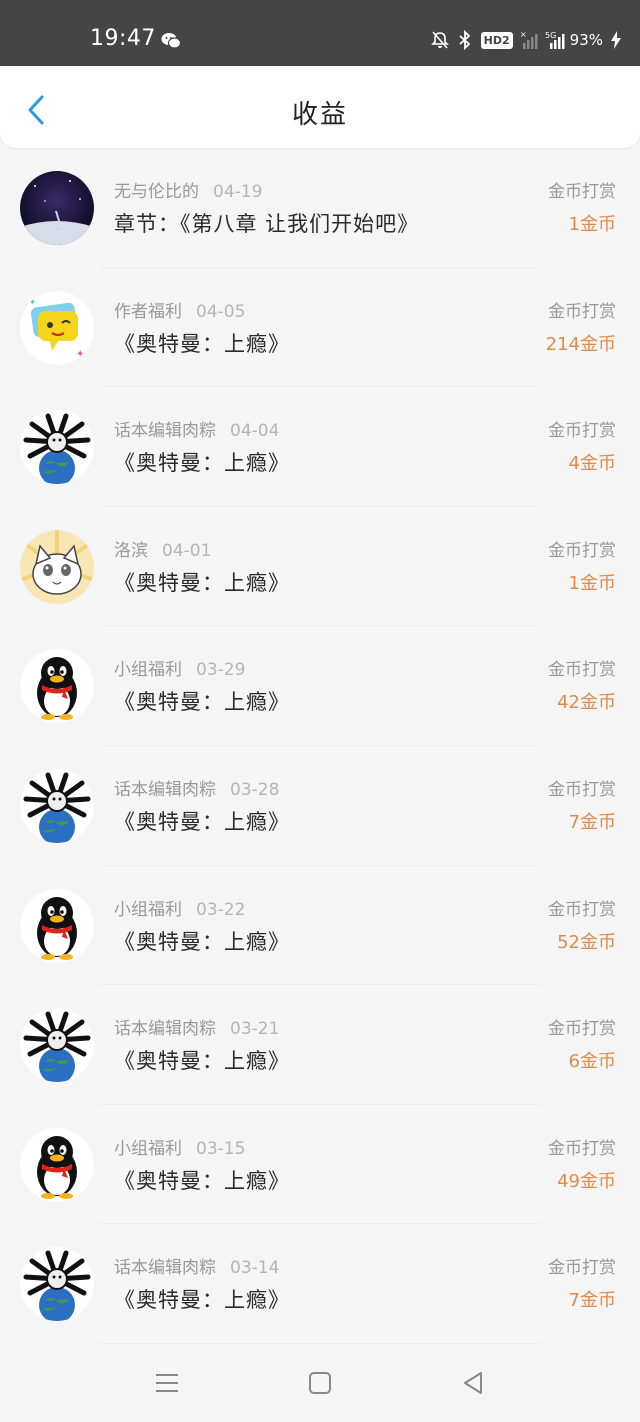 This screenshot has width=640, height=1422. What do you see at coordinates (255, 1268) in the screenshot?
I see `item-date: 03-14` at bounding box center [255, 1268].